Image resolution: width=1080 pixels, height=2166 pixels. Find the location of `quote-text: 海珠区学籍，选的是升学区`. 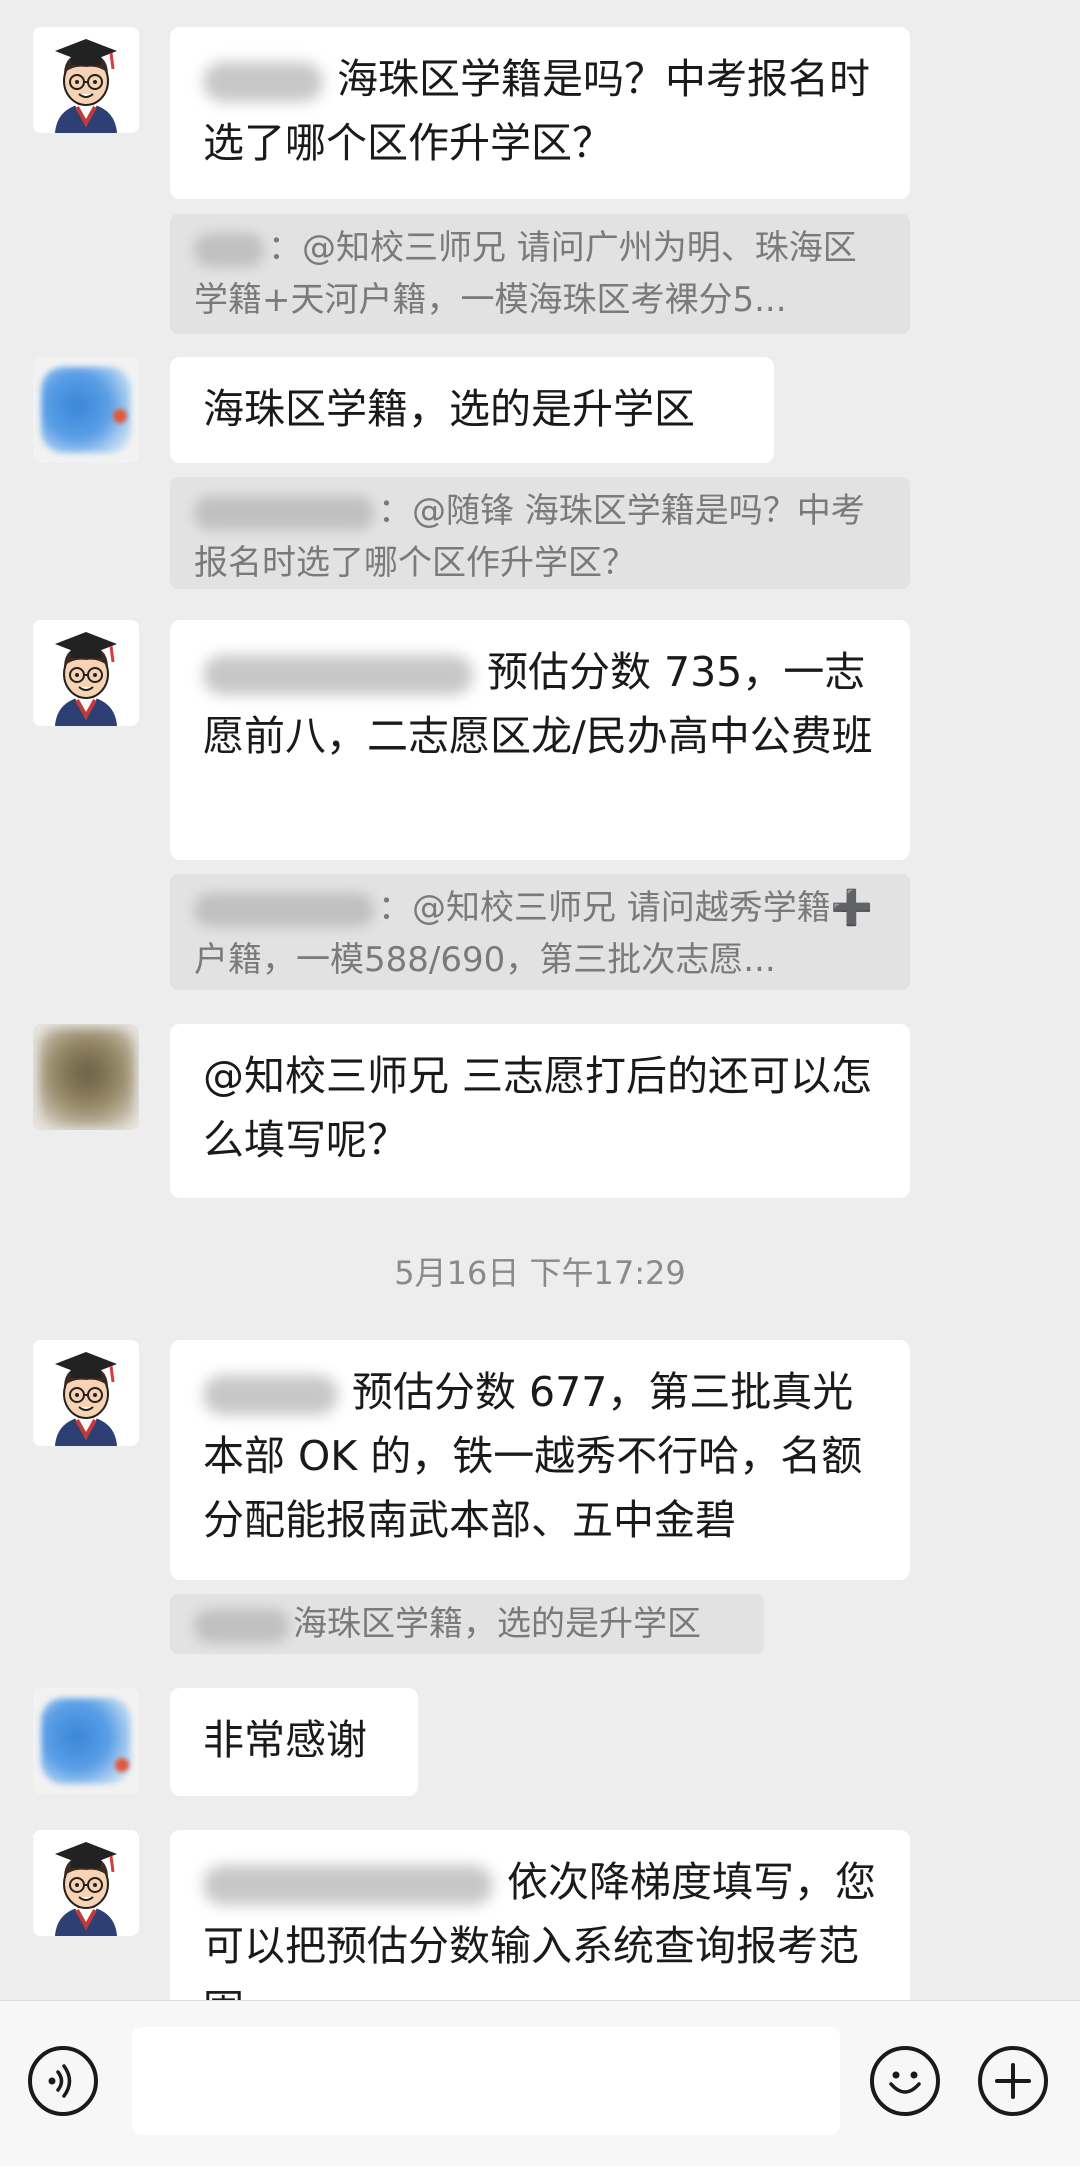

quote-text: 海珠区学籍，选的是升学区 is located at coordinates (497, 1624).